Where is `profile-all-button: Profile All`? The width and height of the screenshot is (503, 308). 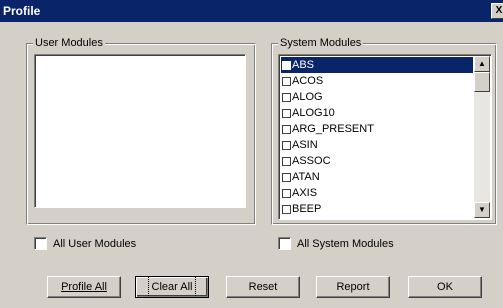 profile-all-button: Profile All is located at coordinates (84, 287).